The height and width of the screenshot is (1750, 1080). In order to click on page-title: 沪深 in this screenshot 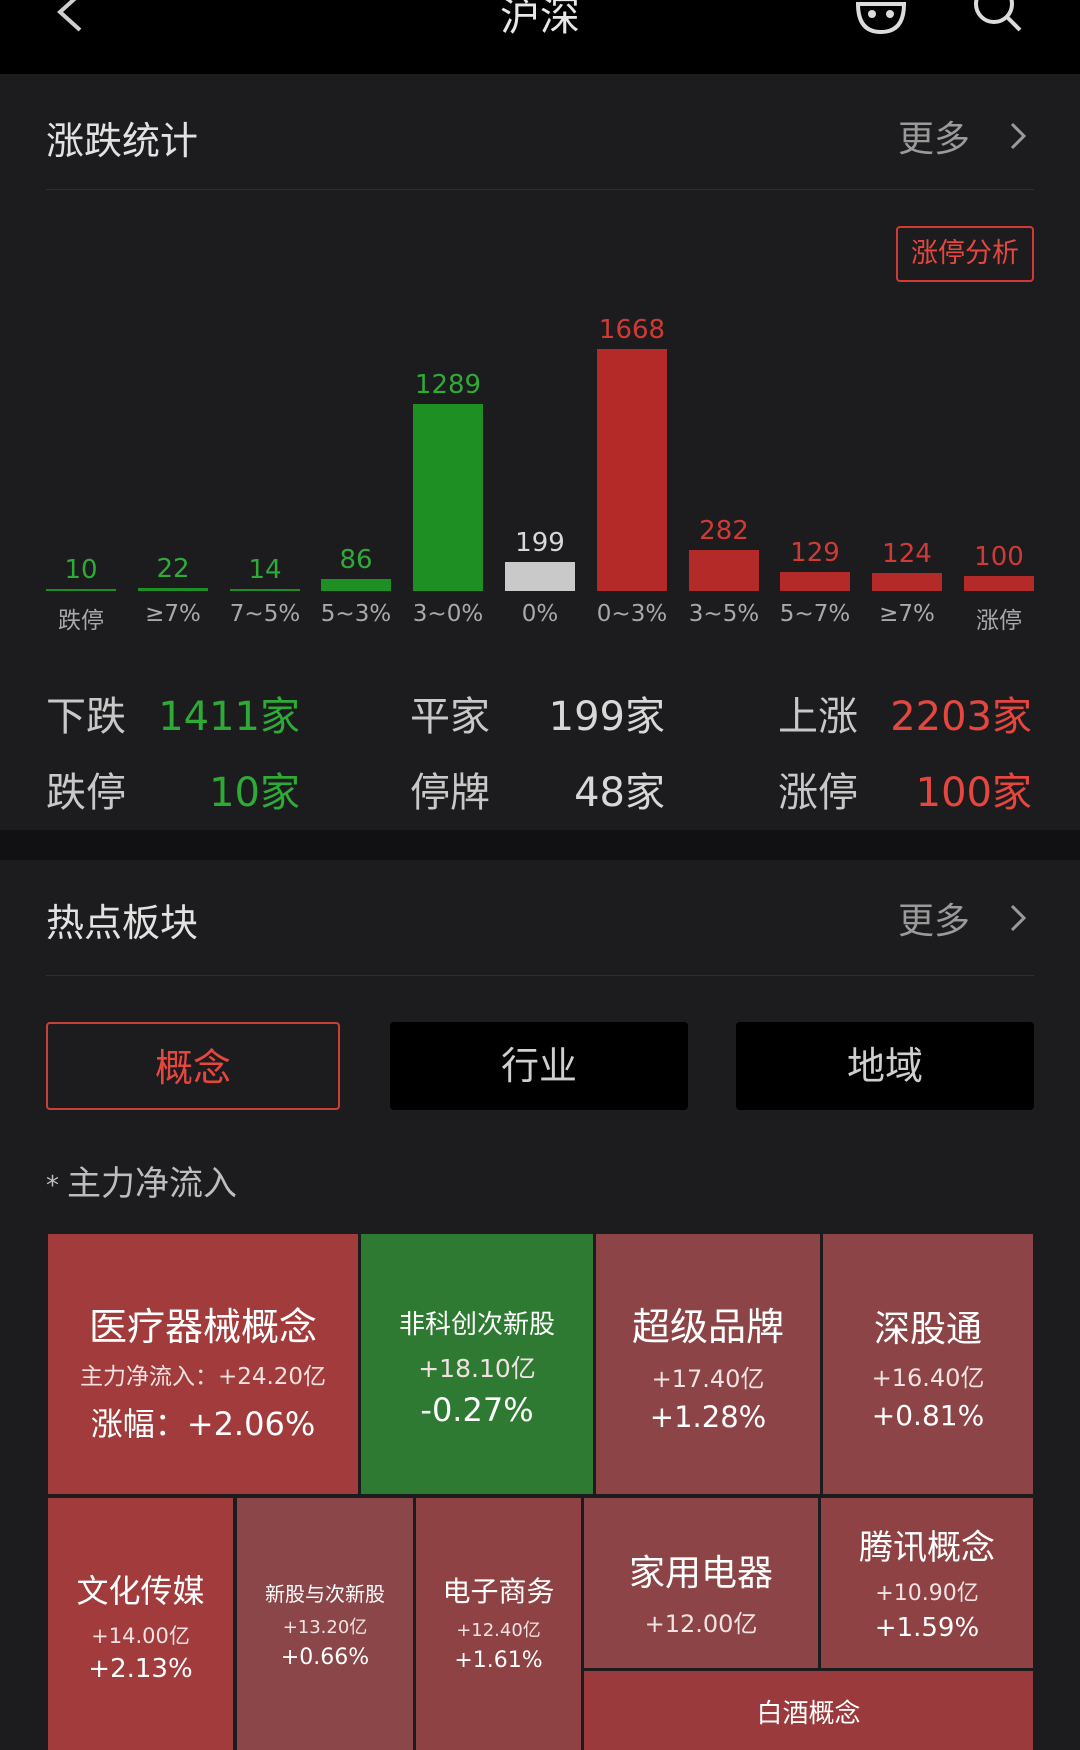, I will do `click(540, 20)`.